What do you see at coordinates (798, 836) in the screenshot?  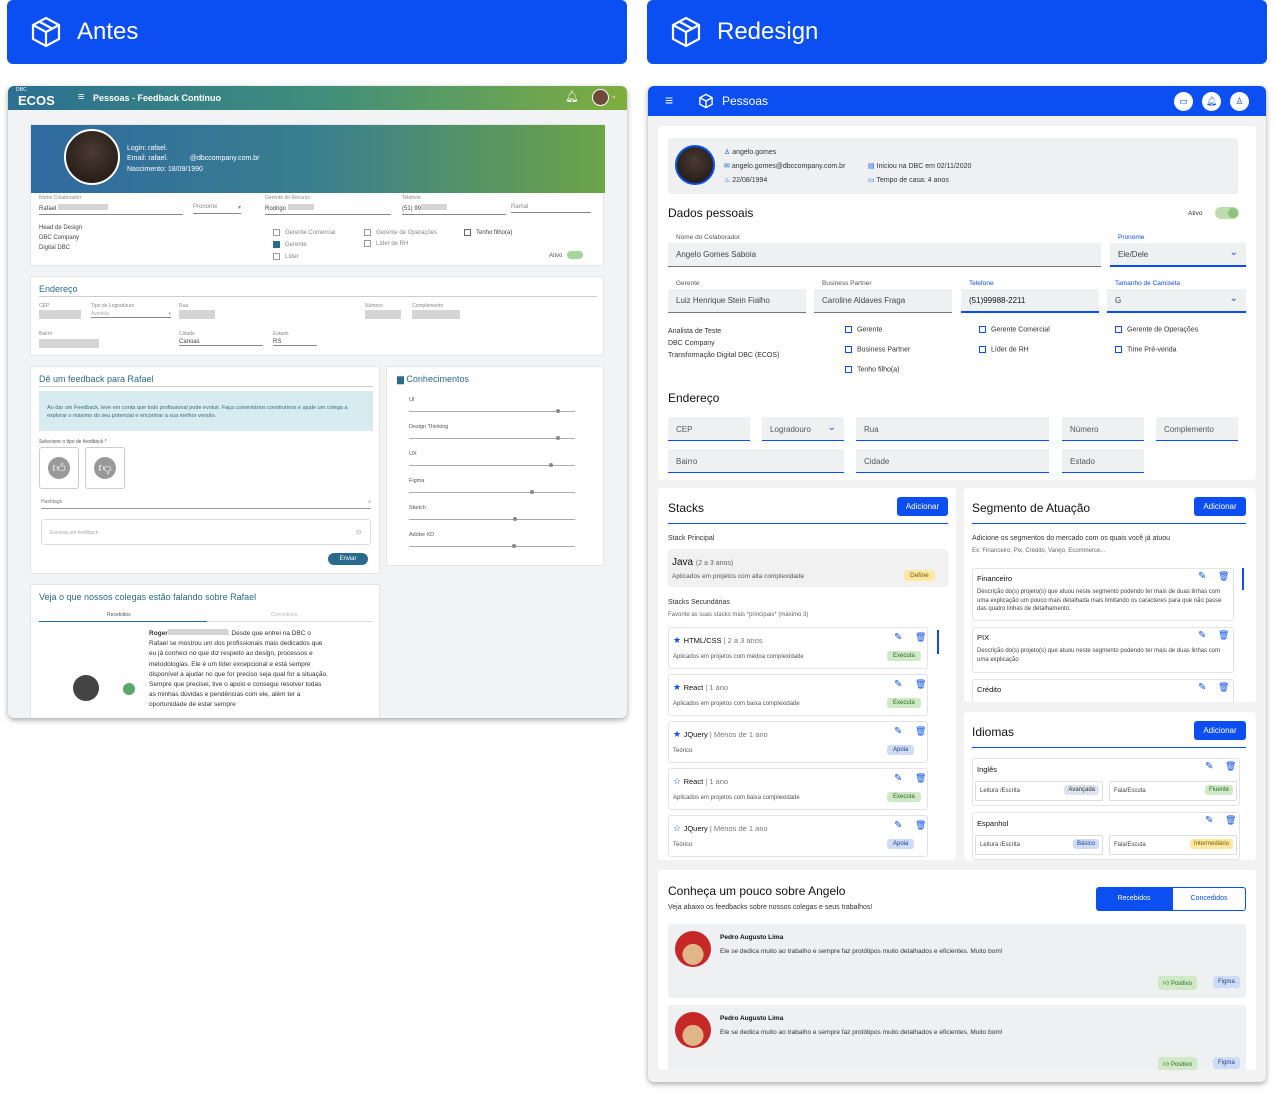 I see `stack-item: ☆ JQuery | Menos de 1 ano Teórico ✎ 🗑︎ Apoia` at bounding box center [798, 836].